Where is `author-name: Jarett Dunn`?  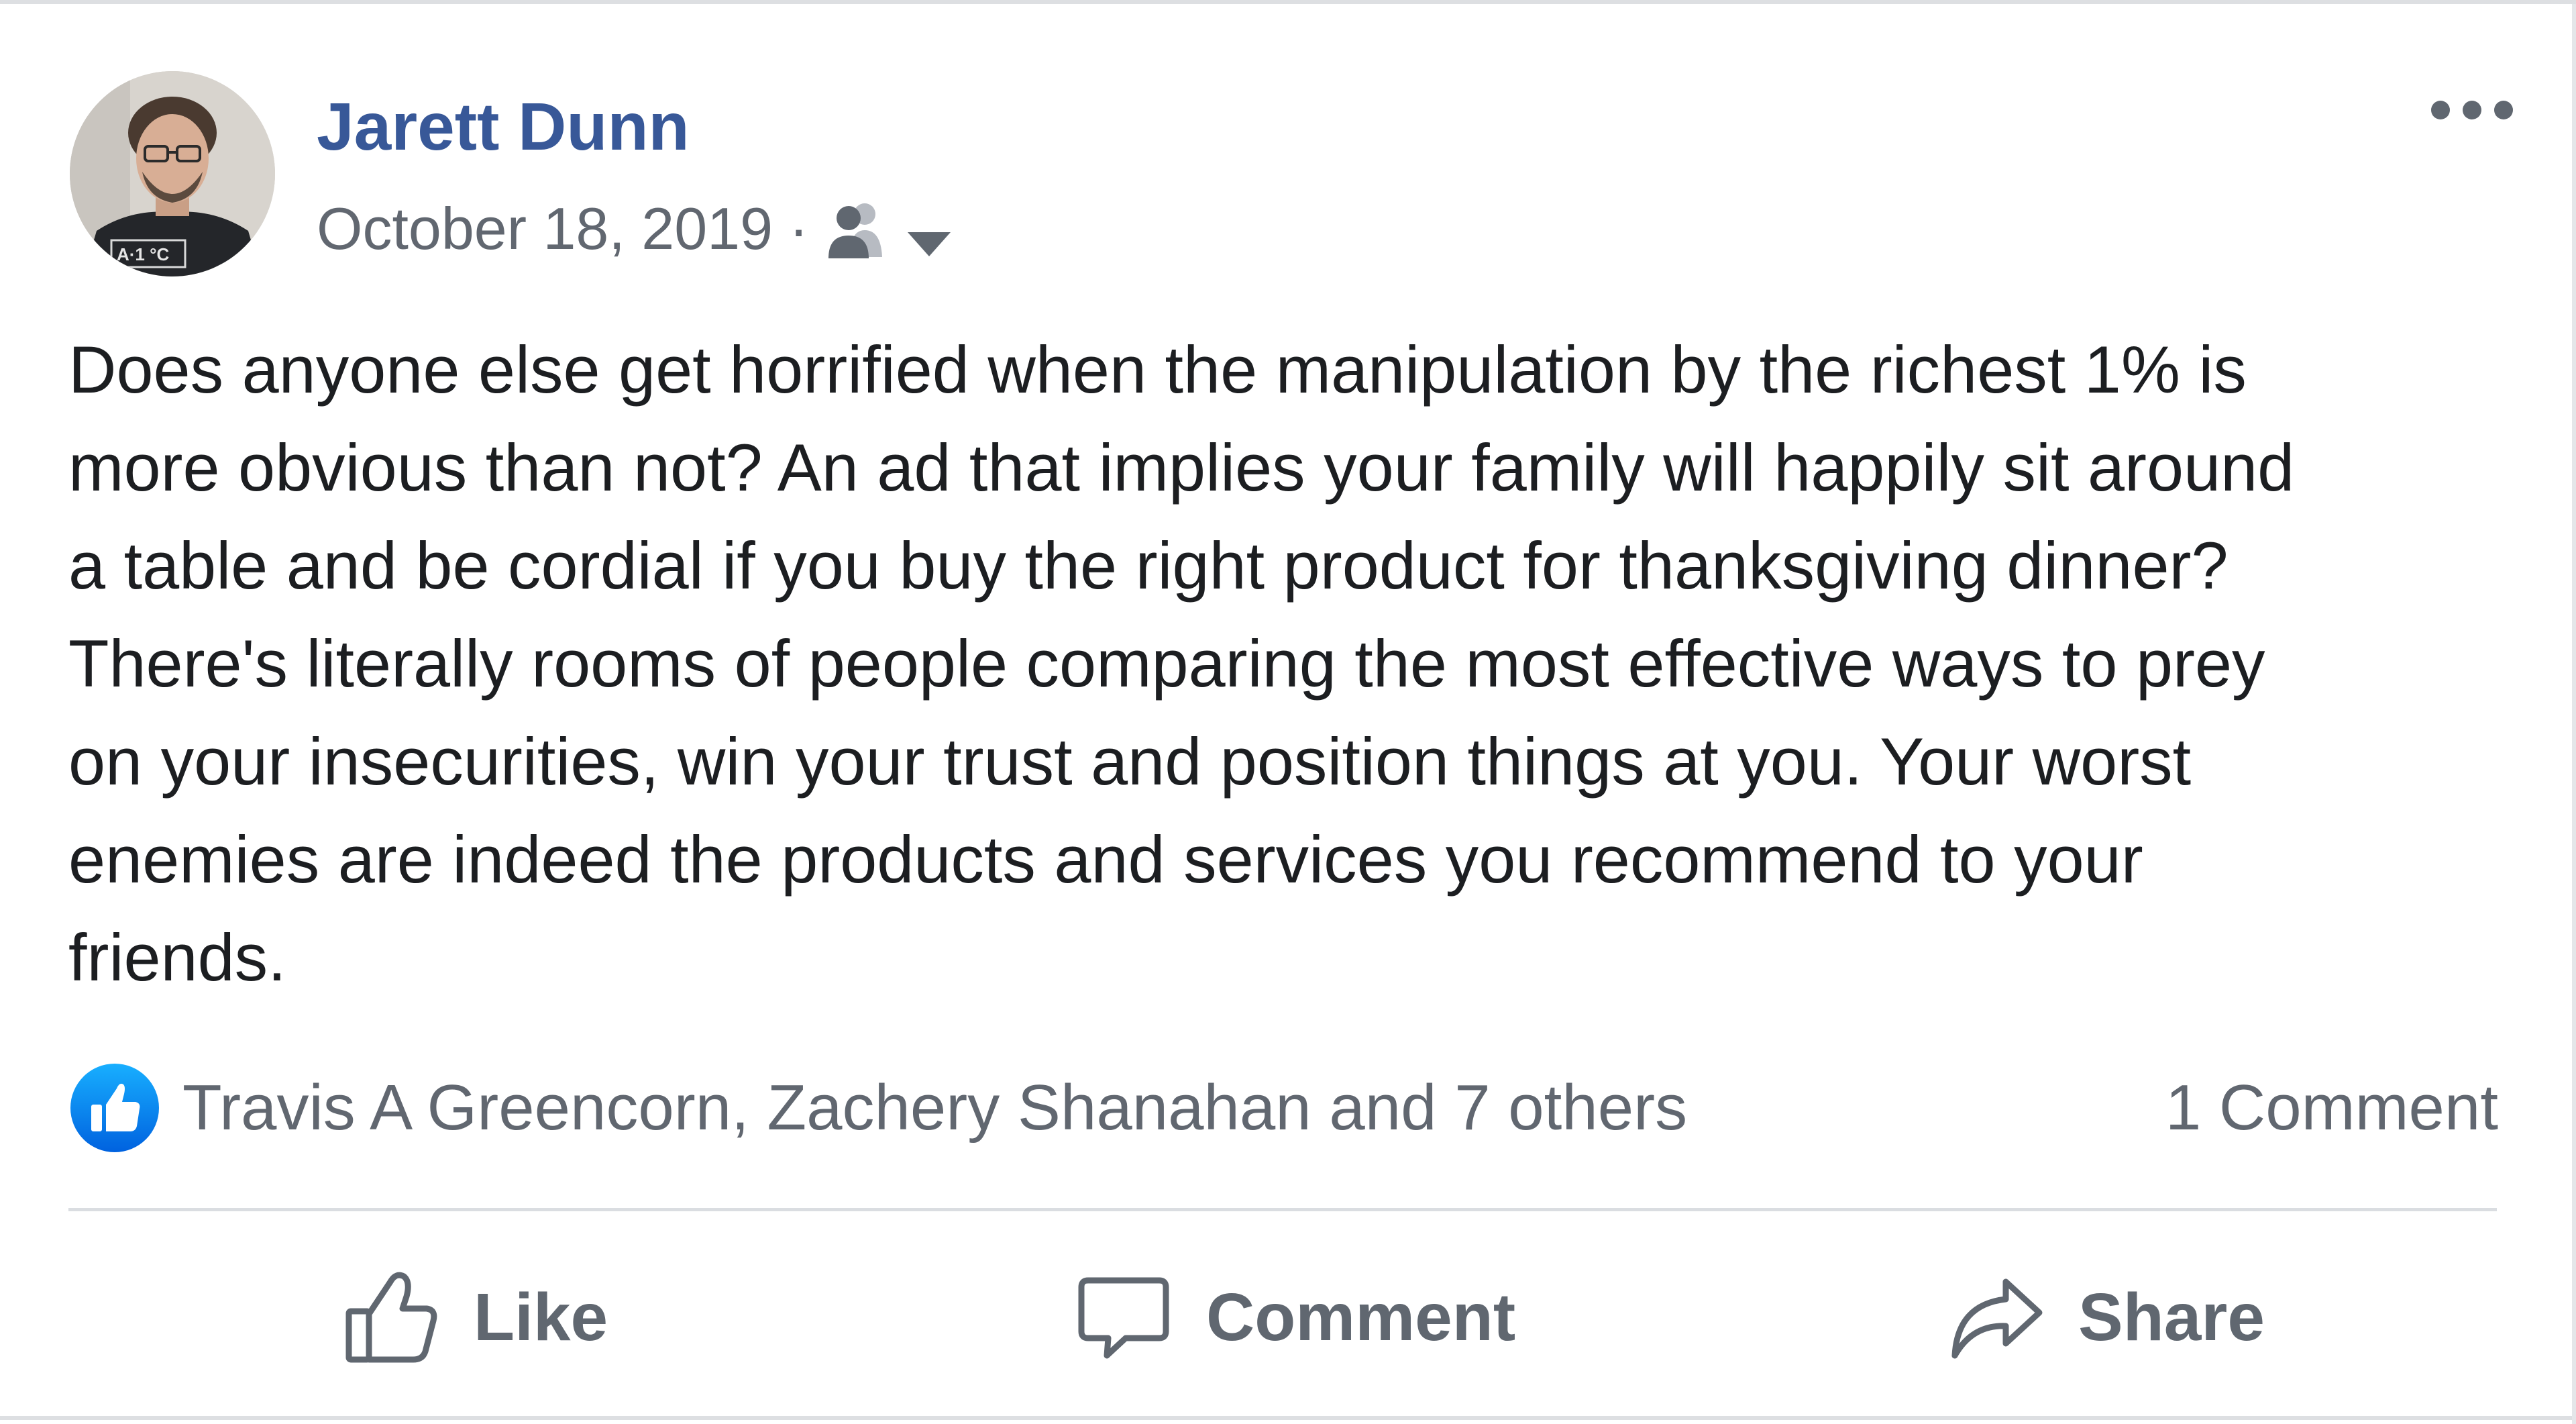 author-name: Jarett Dunn is located at coordinates (503, 127).